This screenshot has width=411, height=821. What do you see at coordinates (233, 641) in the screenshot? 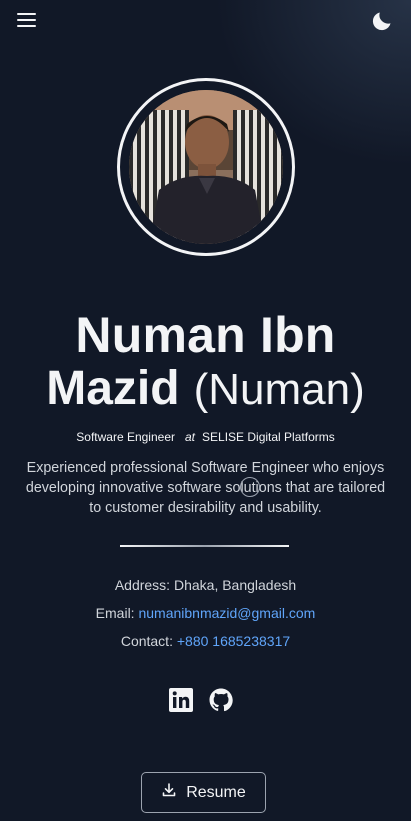
I see `phone-link: +880 1685238317` at bounding box center [233, 641].